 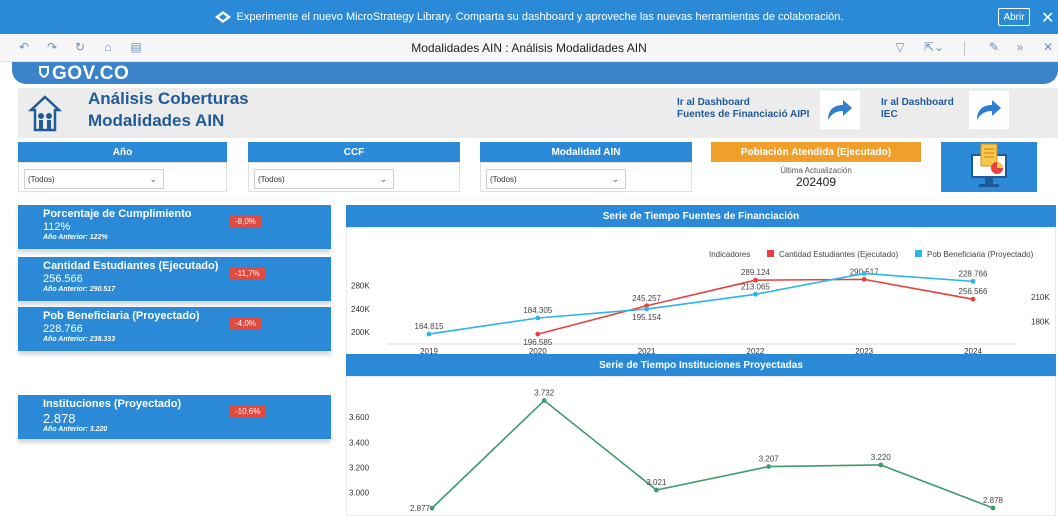 What do you see at coordinates (646, 317) in the screenshot?
I see `data-label: 195.154` at bounding box center [646, 317].